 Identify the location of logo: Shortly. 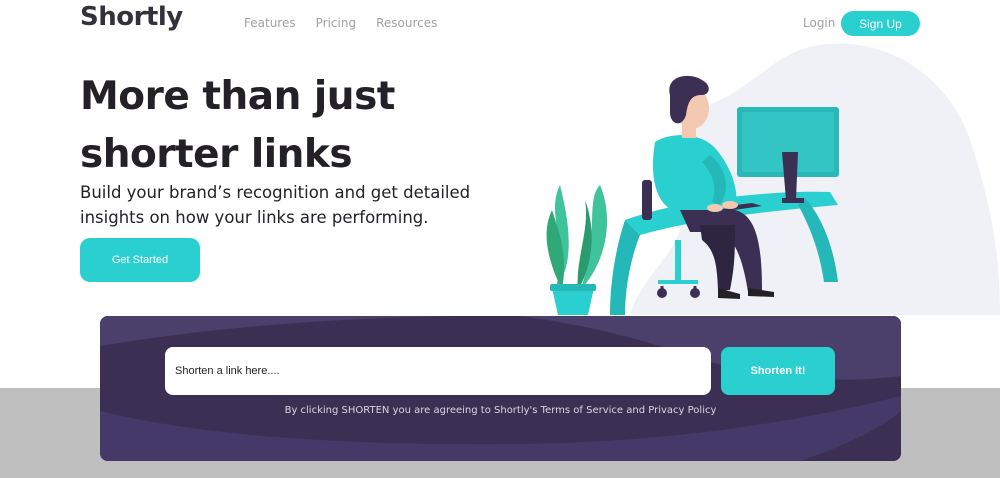
(131, 17).